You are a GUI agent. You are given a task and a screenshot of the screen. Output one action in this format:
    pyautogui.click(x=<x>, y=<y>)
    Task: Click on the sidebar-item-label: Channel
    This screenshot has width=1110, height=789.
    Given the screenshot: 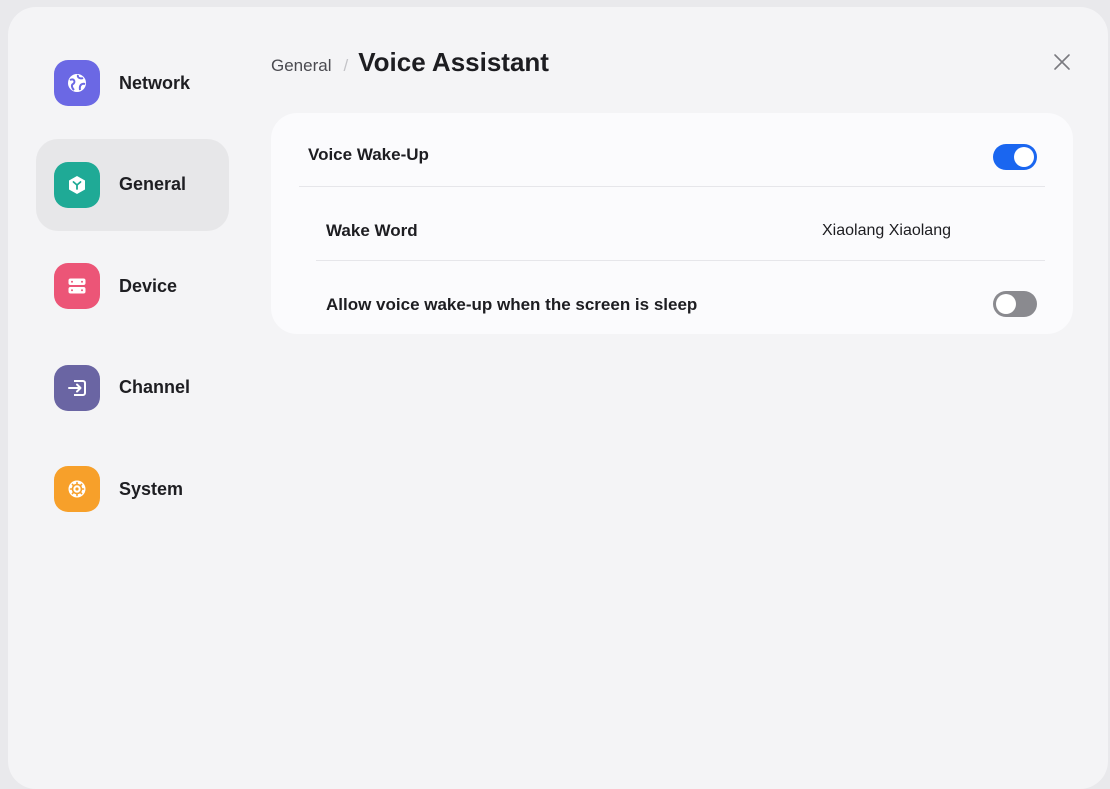 What is the action you would take?
    pyautogui.click(x=155, y=387)
    